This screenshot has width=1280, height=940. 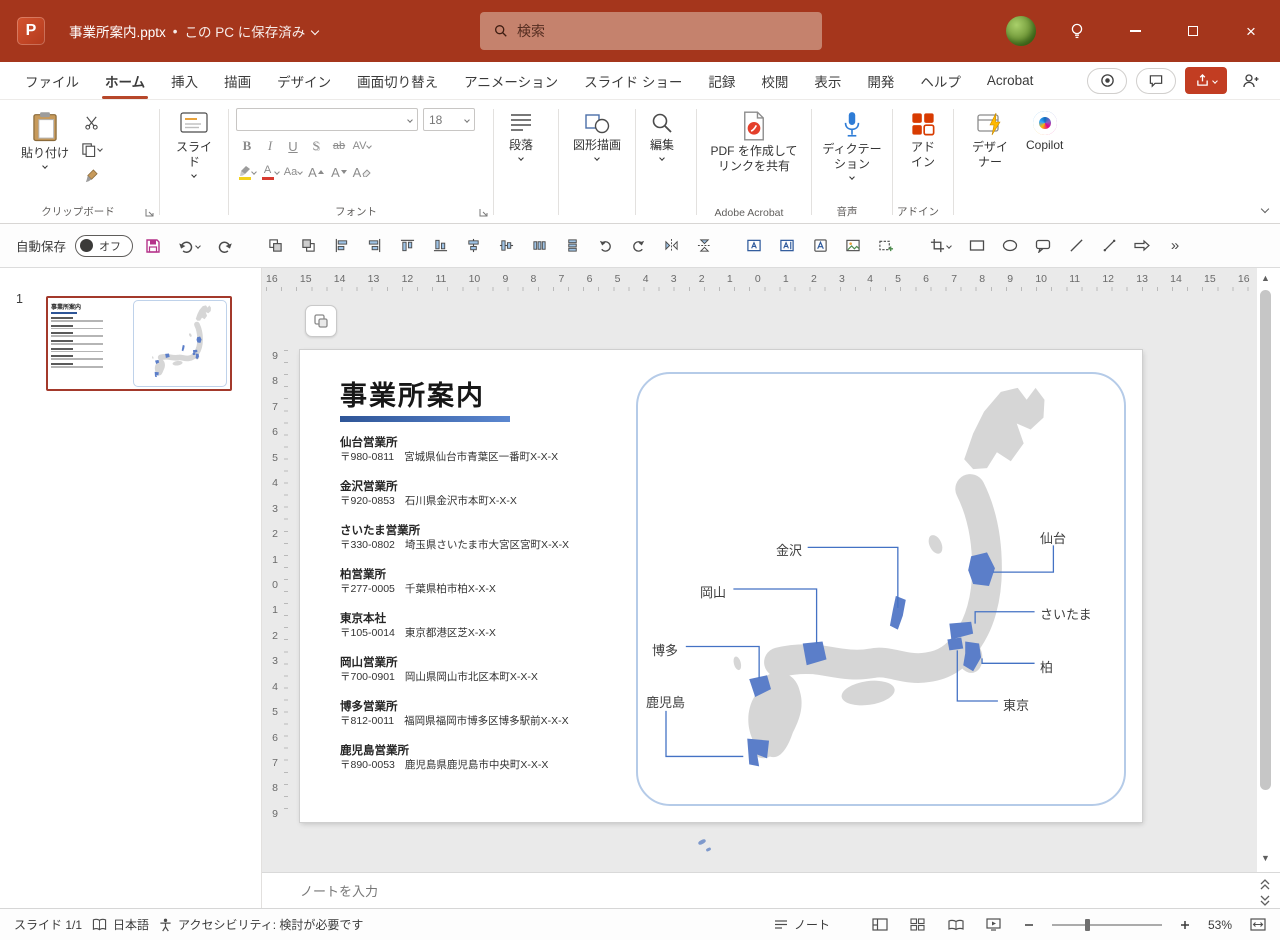 What do you see at coordinates (1185, 925) in the screenshot?
I see `zoom-in-button` at bounding box center [1185, 925].